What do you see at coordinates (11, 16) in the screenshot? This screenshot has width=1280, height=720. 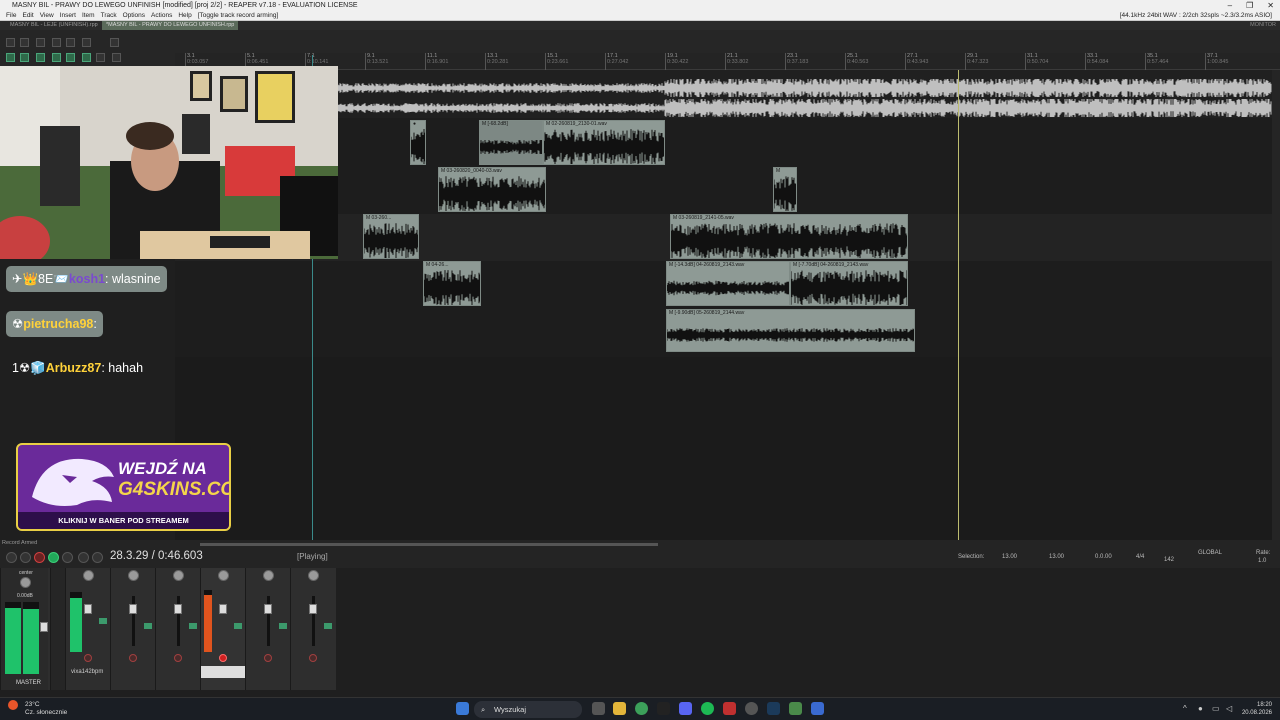 I see `menu-file: File` at bounding box center [11, 16].